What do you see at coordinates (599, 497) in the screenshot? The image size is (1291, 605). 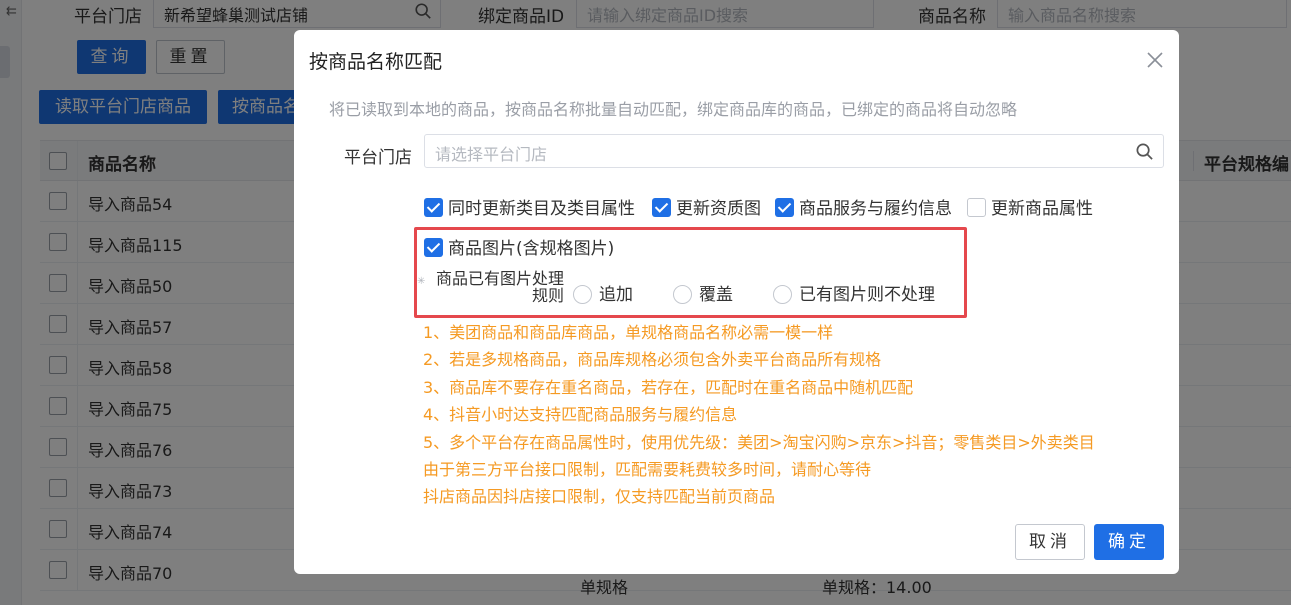 I see `note-line: 抖店商品因抖店接口限制，仅支持匹配当前页商品` at bounding box center [599, 497].